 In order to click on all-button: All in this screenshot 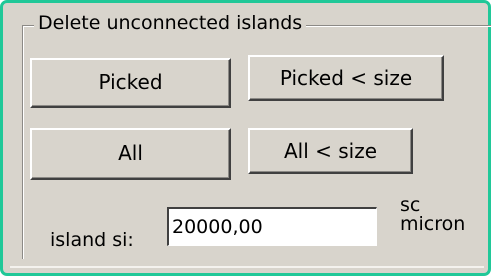, I will do `click(130, 154)`.